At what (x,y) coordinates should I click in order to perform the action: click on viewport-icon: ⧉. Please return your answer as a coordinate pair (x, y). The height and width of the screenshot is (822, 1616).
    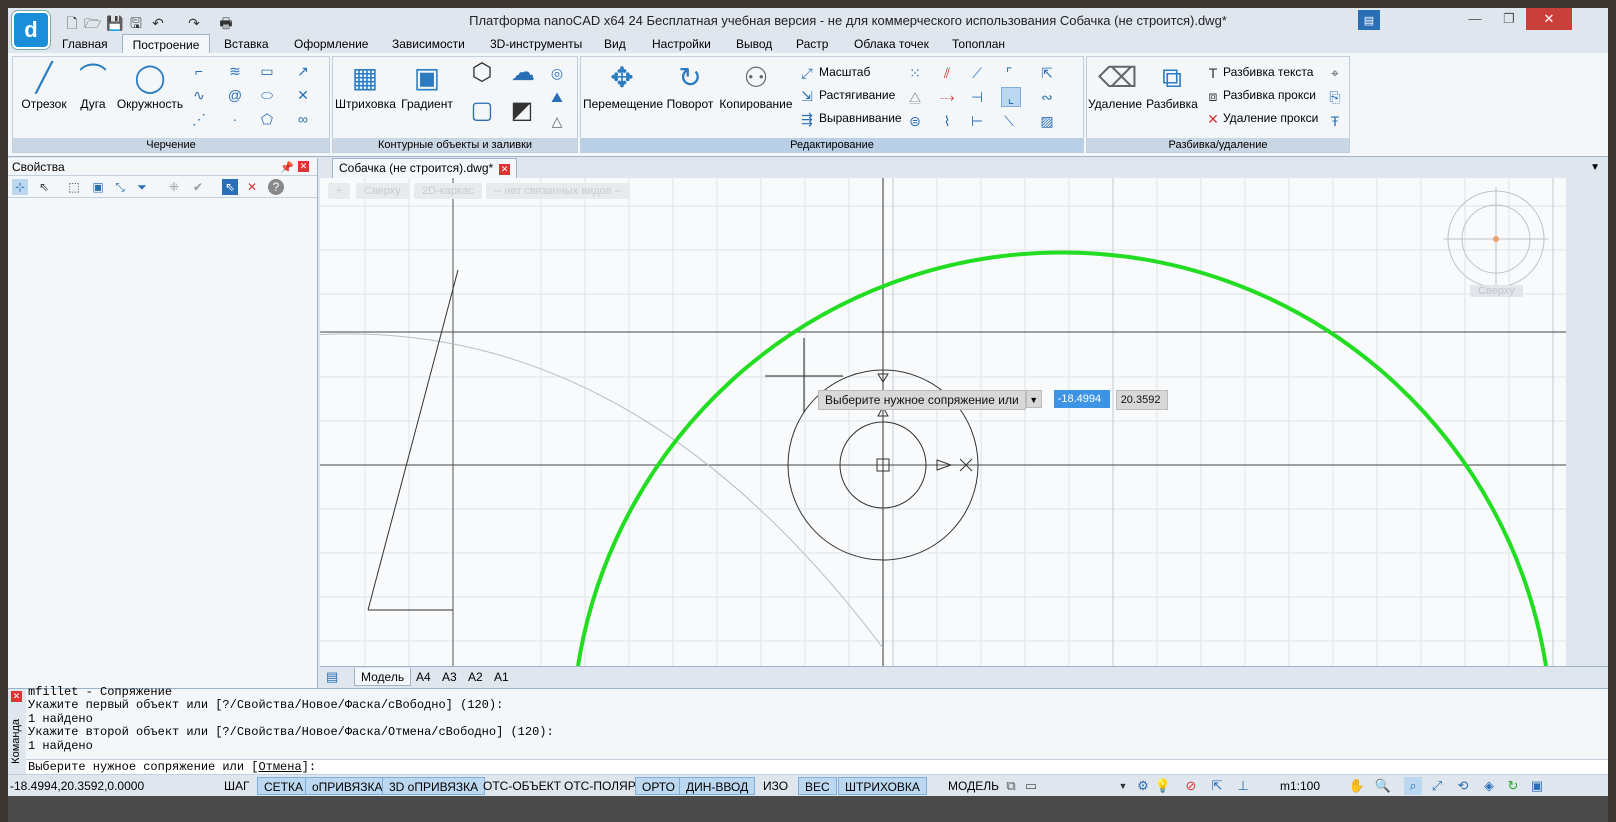
    Looking at the image, I should click on (1011, 786).